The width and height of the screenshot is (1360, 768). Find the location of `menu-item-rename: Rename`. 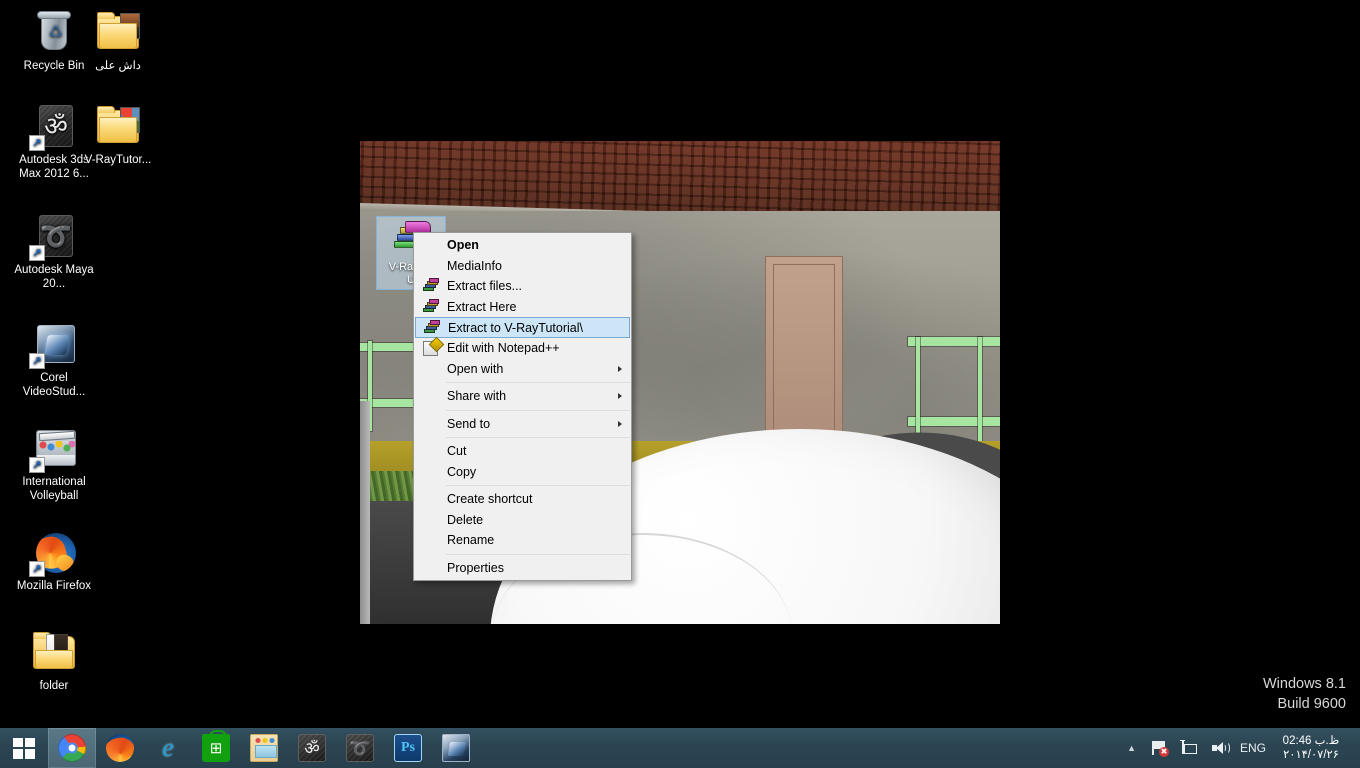

menu-item-rename: Rename is located at coordinates (522, 540).